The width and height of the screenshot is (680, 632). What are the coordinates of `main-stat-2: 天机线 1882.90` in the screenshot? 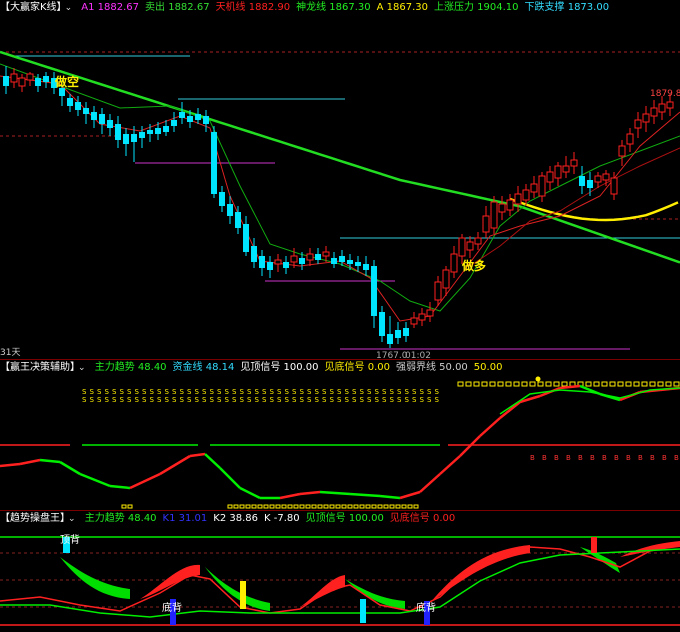 It's located at (253, 7).